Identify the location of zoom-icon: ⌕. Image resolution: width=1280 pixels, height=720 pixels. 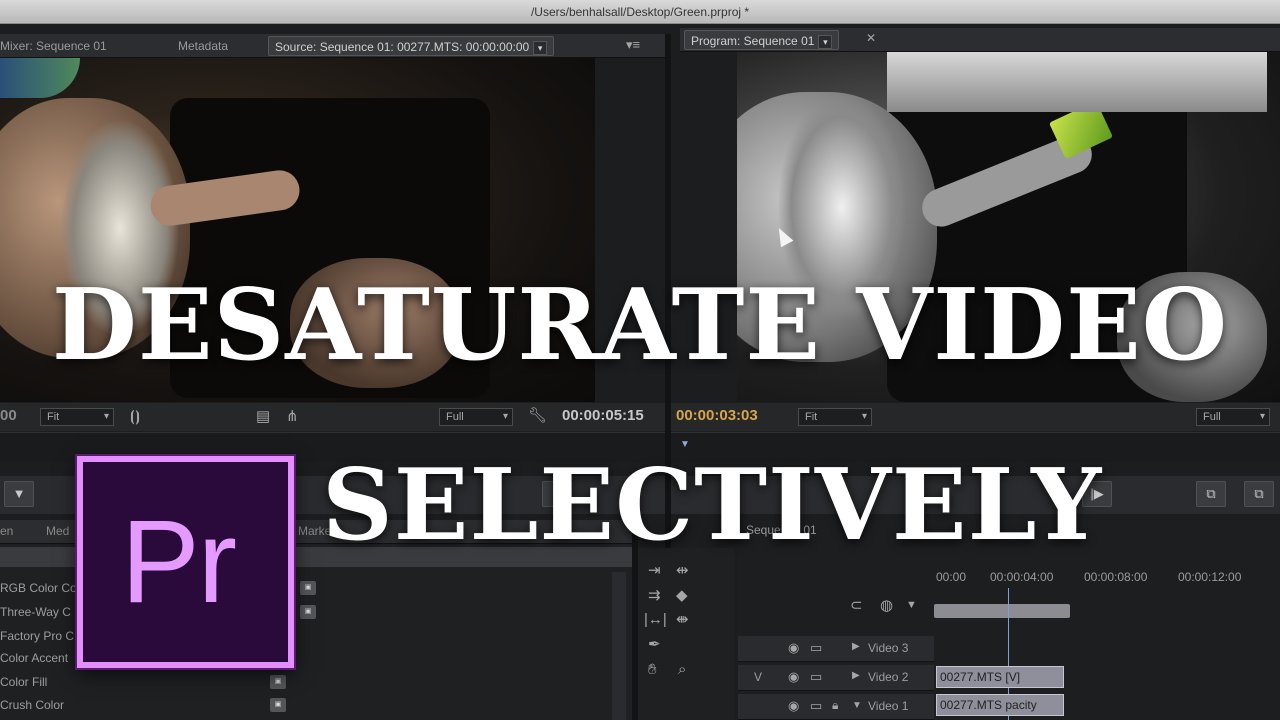
(682, 669).